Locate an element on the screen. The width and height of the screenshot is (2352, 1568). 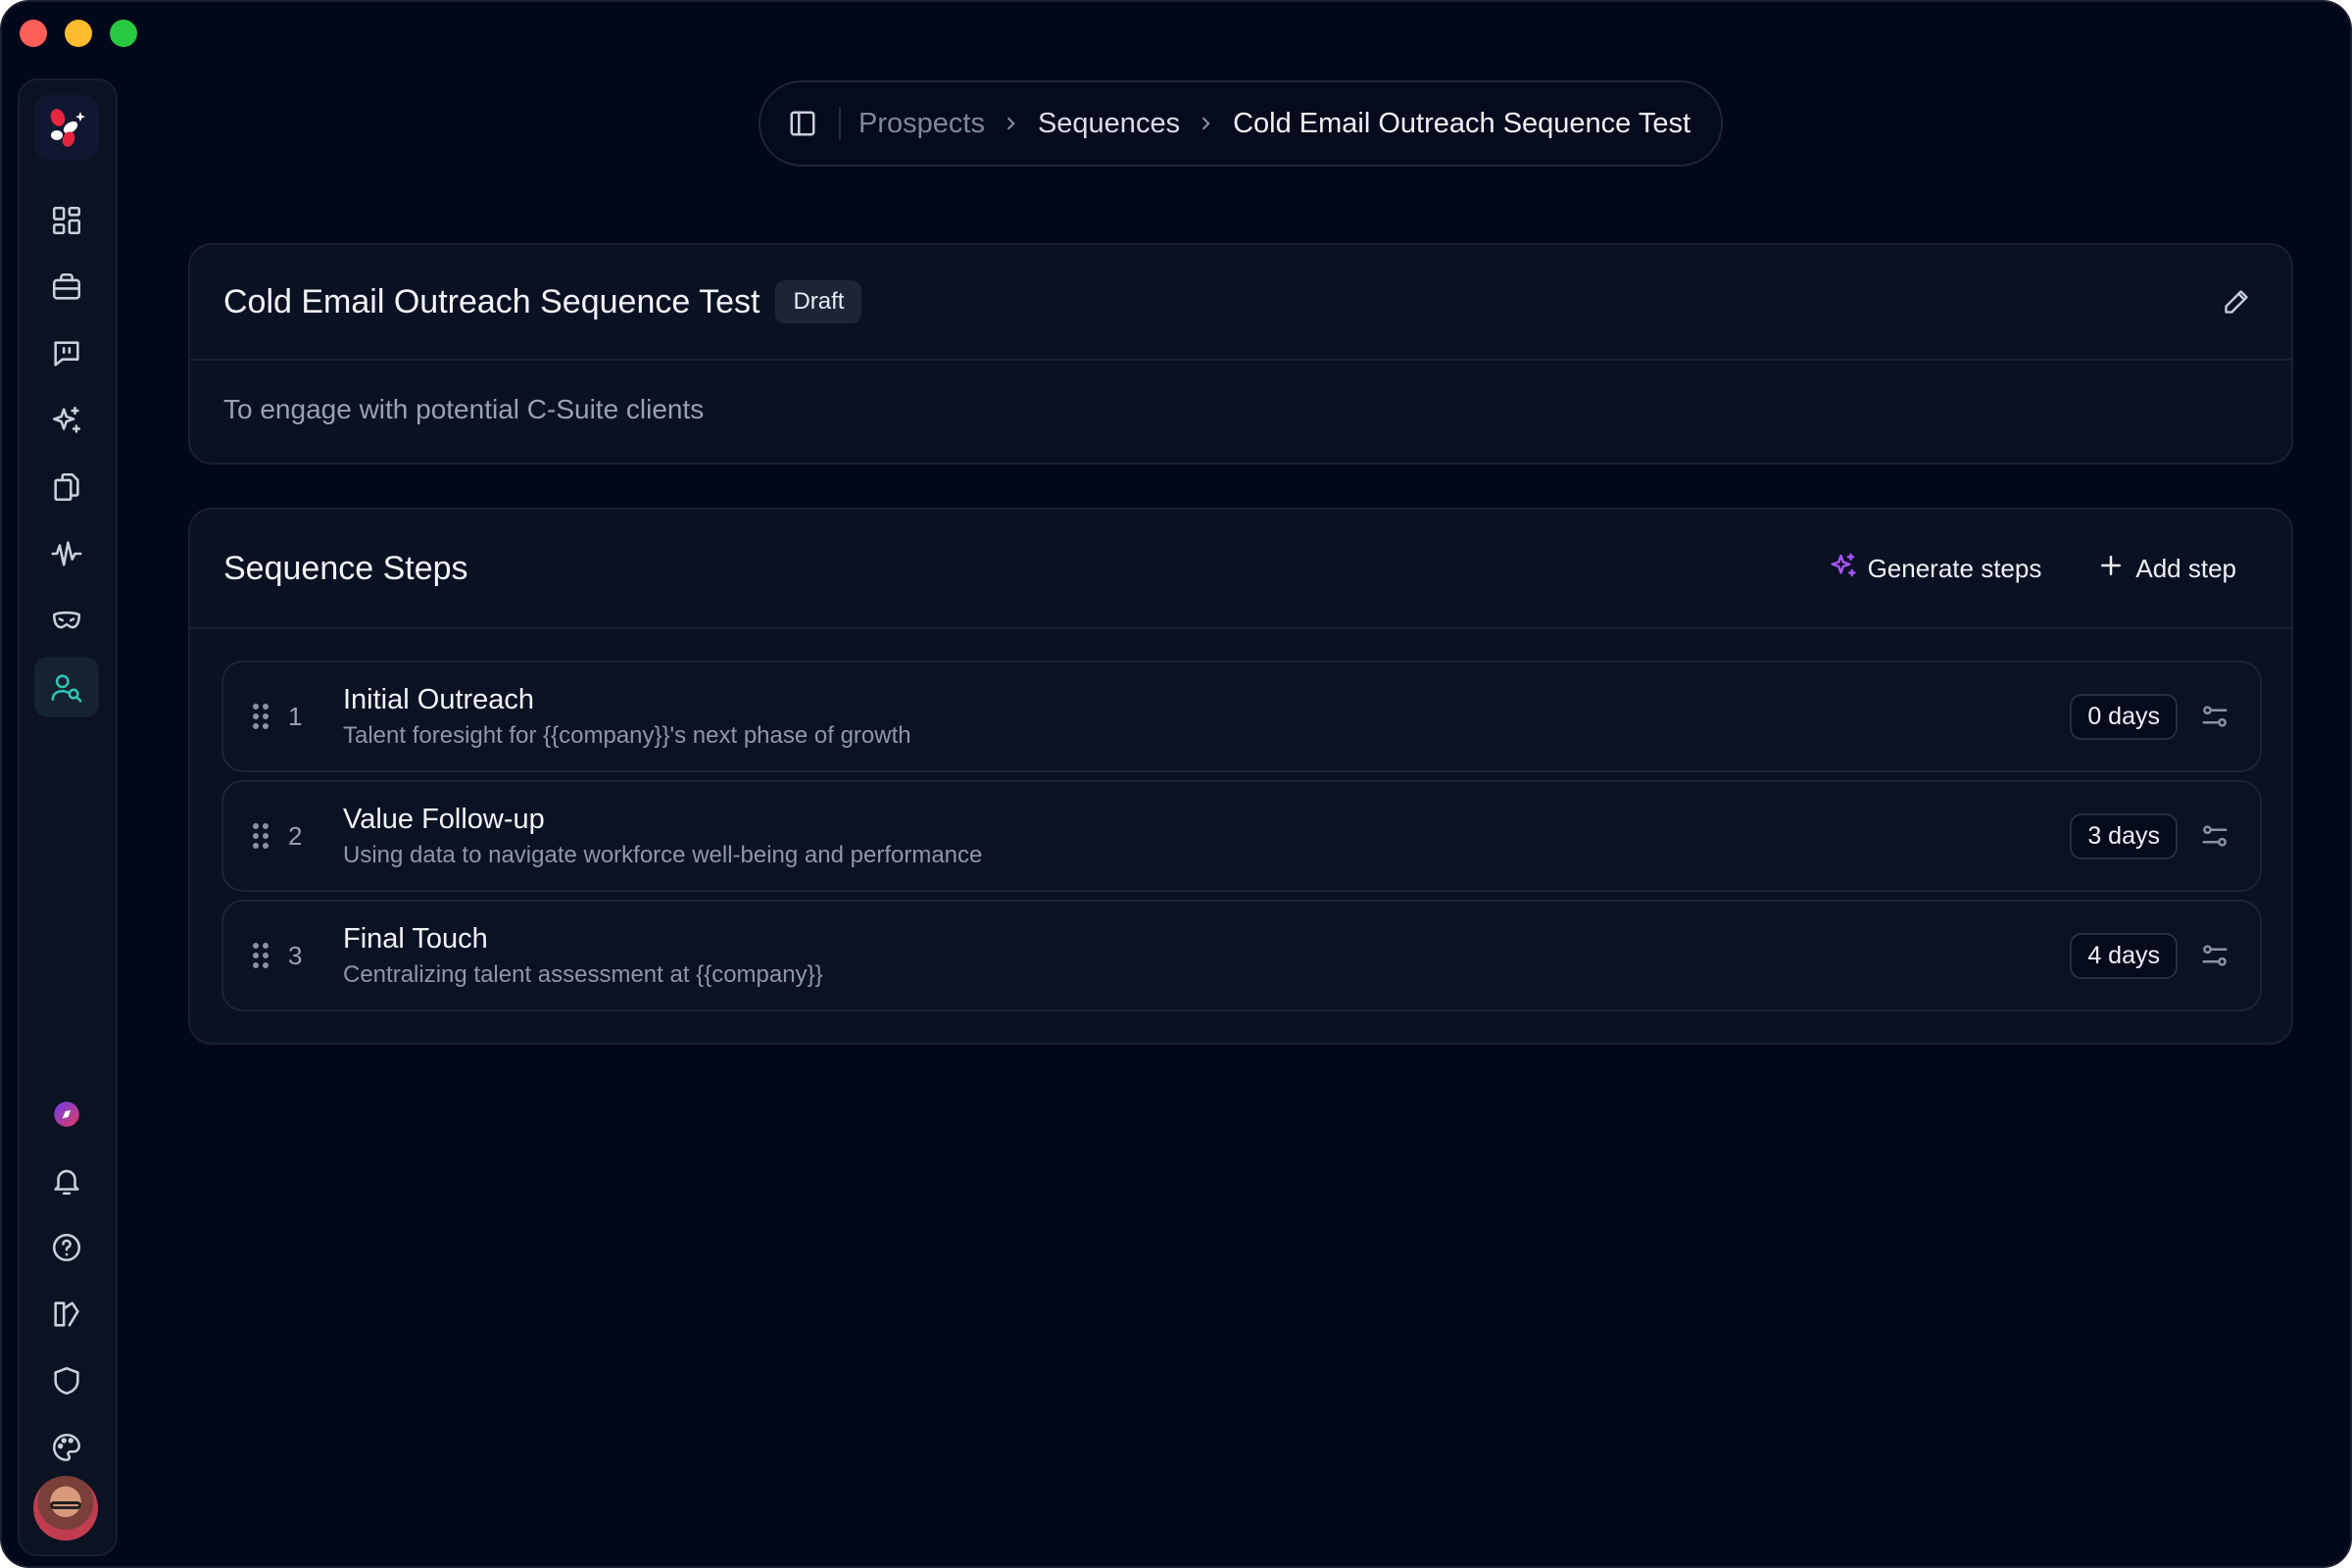
breadcrumb-prospects: Prospects is located at coordinates (921, 124).